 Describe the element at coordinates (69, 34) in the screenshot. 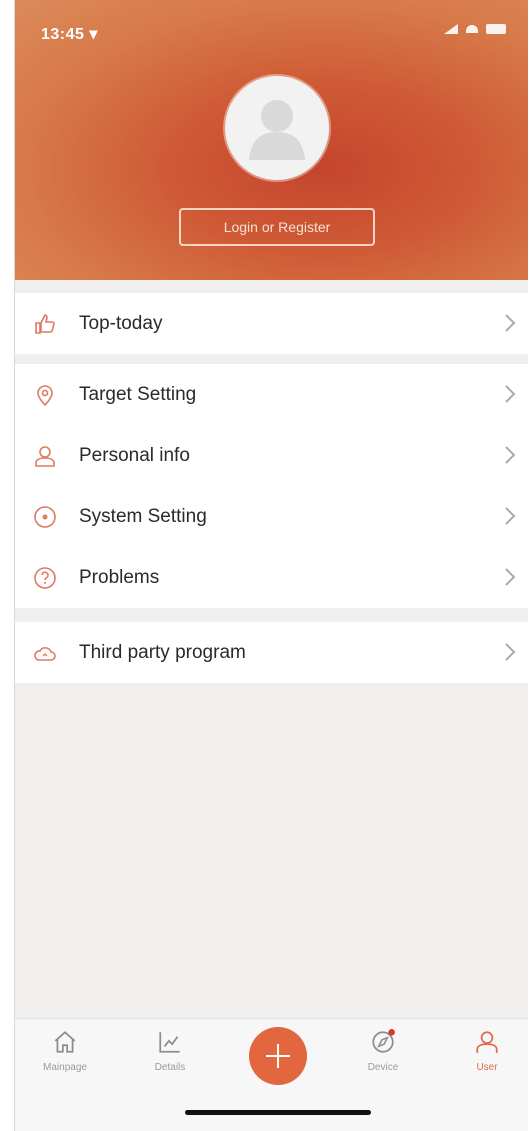

I see `status-time: 13:45 ▾` at that location.